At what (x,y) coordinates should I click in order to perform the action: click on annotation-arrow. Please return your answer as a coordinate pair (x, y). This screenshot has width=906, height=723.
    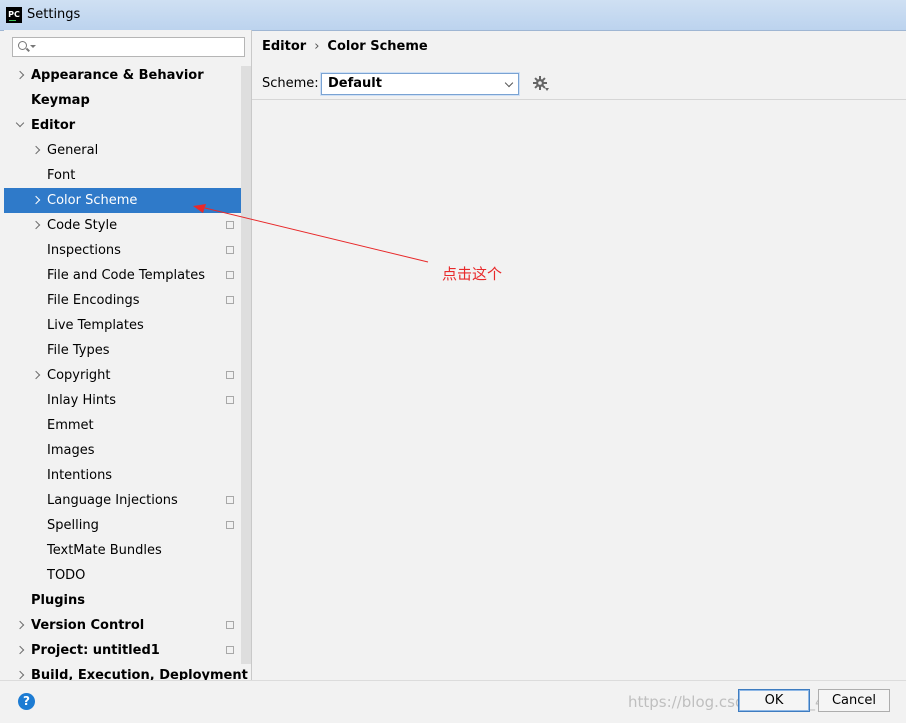
    Looking at the image, I should click on (311, 233).